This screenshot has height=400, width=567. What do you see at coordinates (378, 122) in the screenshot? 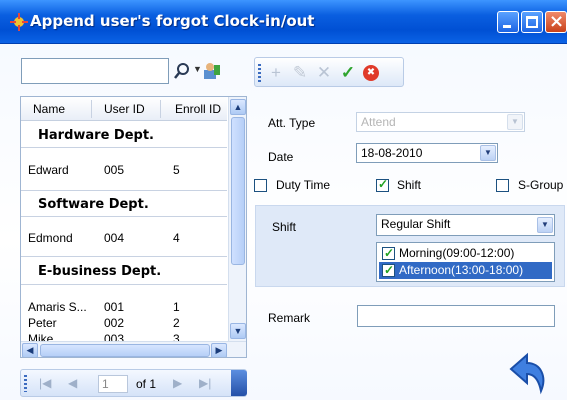
I see `att-type-value: Attend` at bounding box center [378, 122].